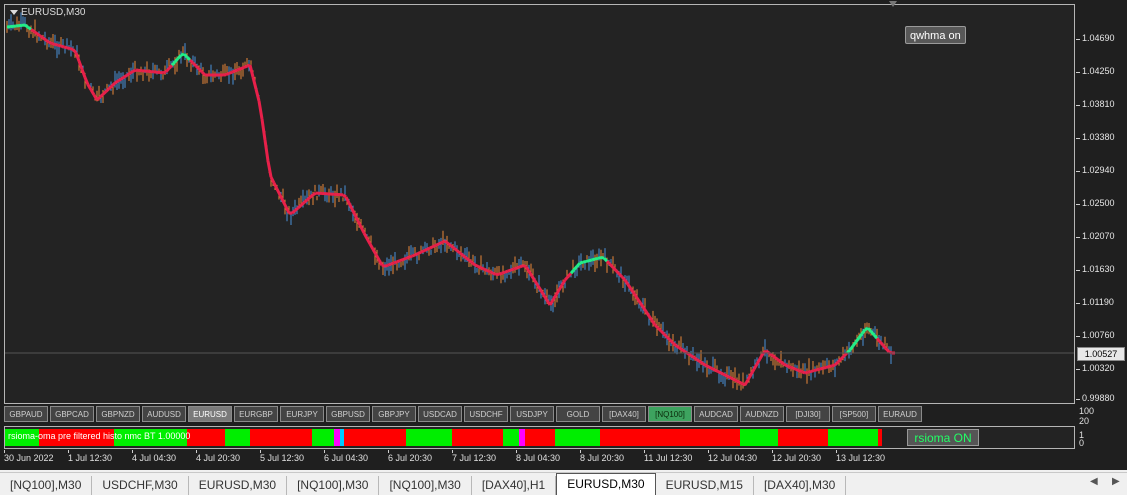 This screenshot has width=1127, height=495. I want to click on time-label: 6 Jul 04:30, so click(346, 458).